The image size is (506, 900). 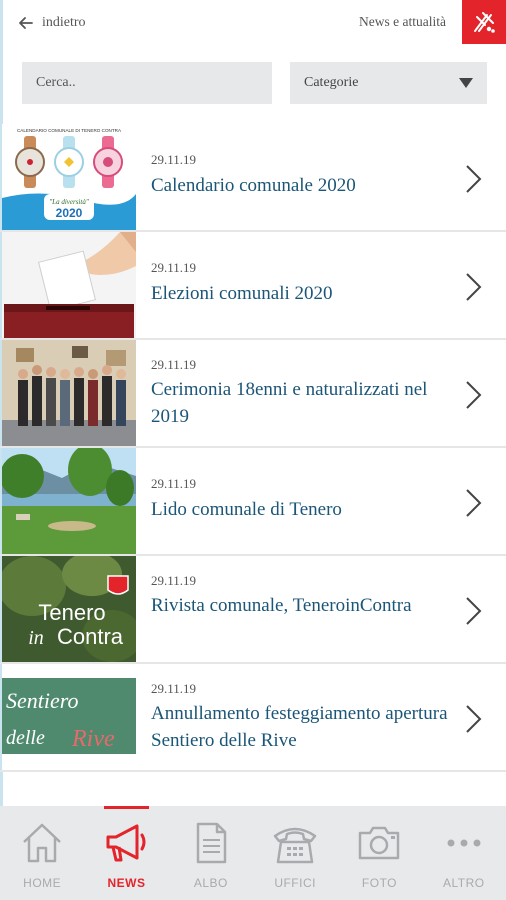 I want to click on search-input, so click(x=147, y=83).